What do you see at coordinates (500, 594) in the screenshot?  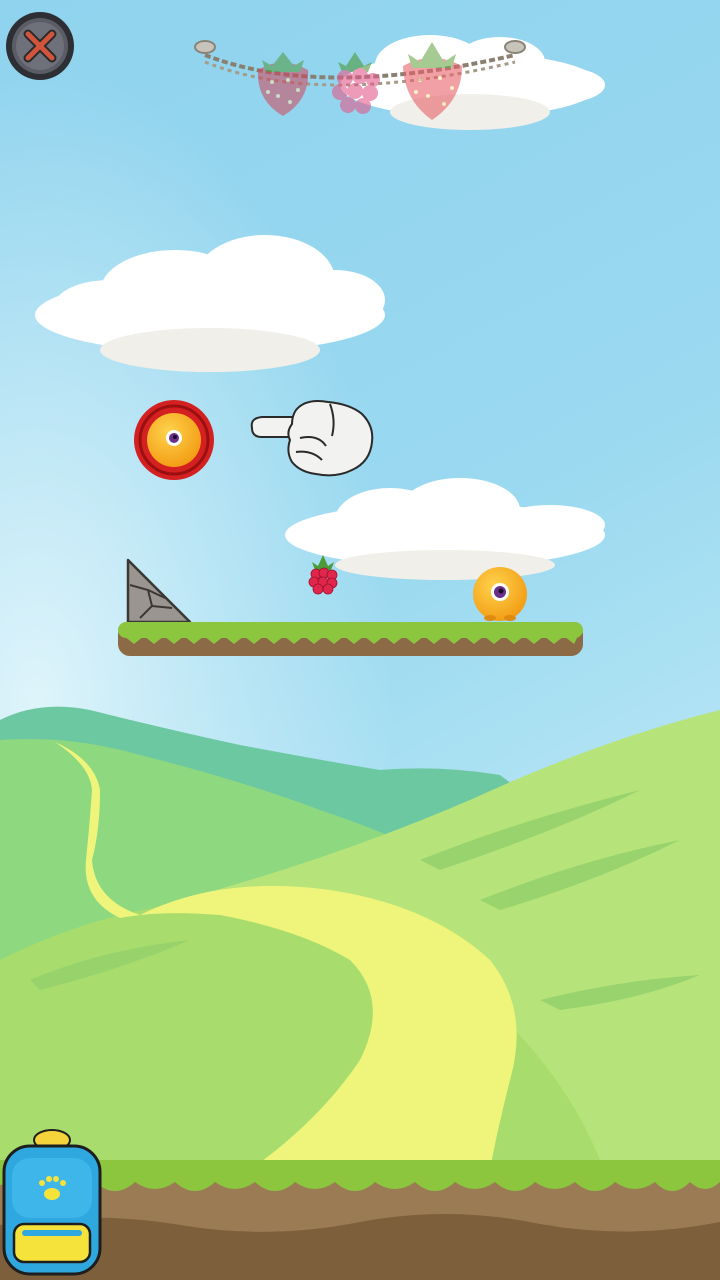 I see `player-ball` at bounding box center [500, 594].